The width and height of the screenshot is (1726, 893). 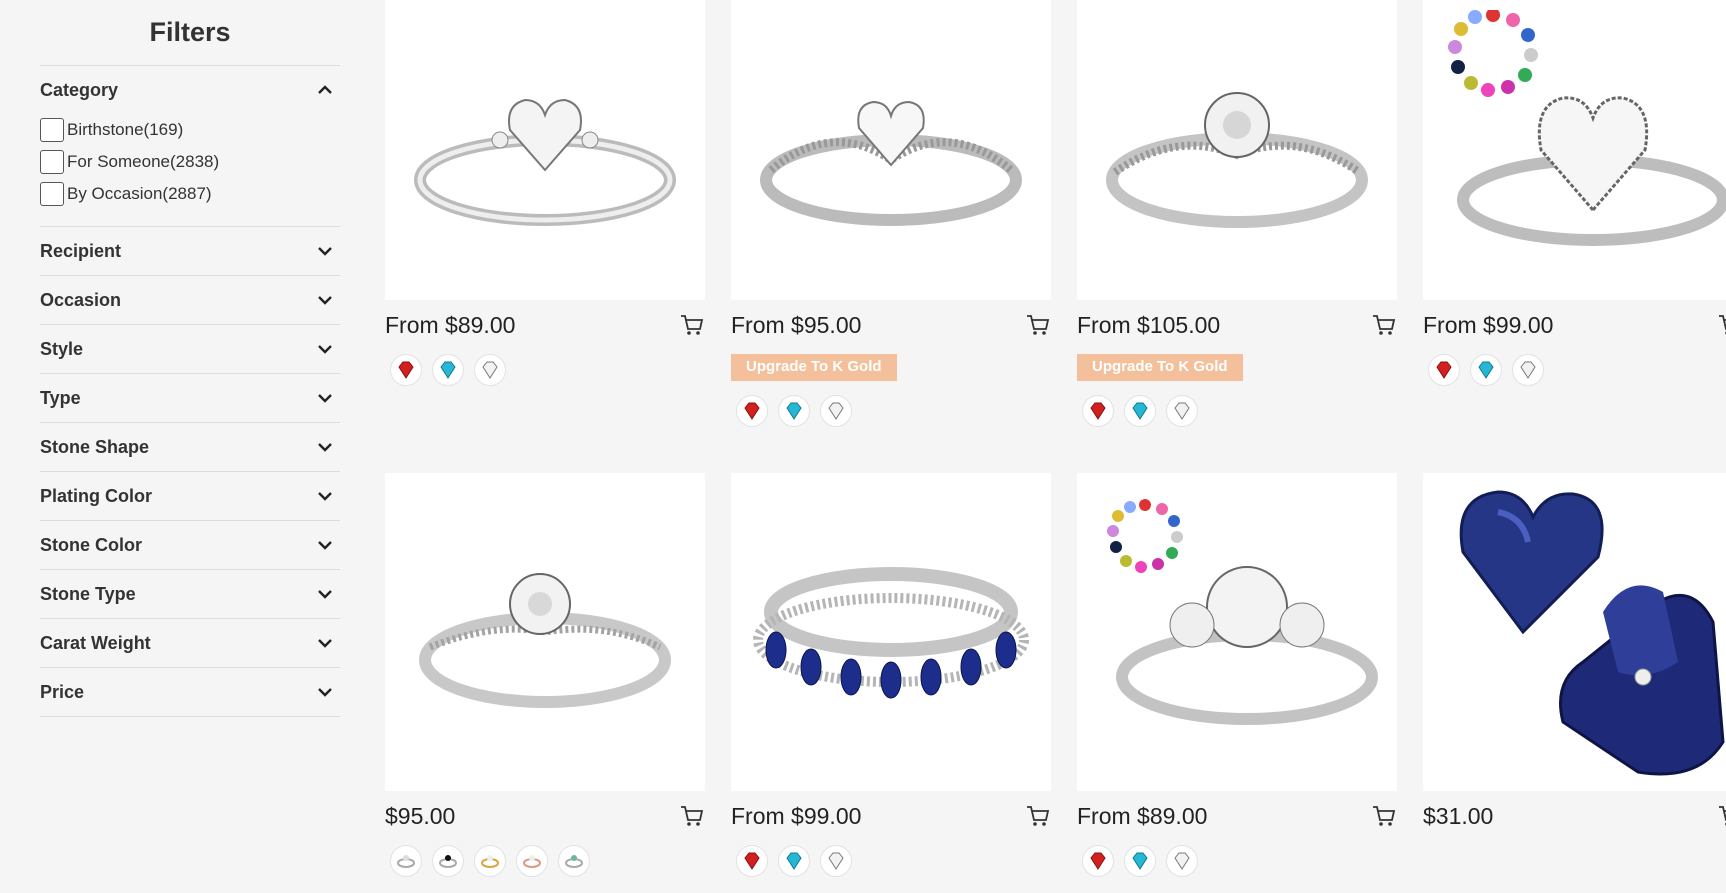 I want to click on product-card: From $105.00 Upgrade To K Gold, so click(x=1237, y=213).